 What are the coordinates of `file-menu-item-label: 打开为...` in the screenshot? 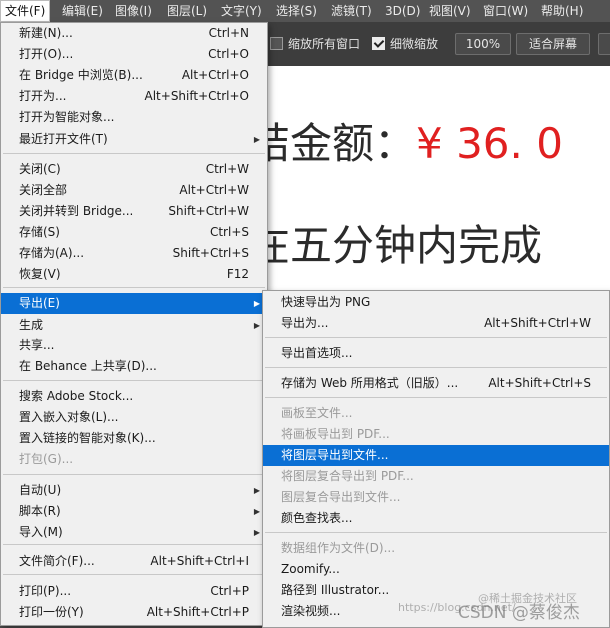 It's located at (43, 96).